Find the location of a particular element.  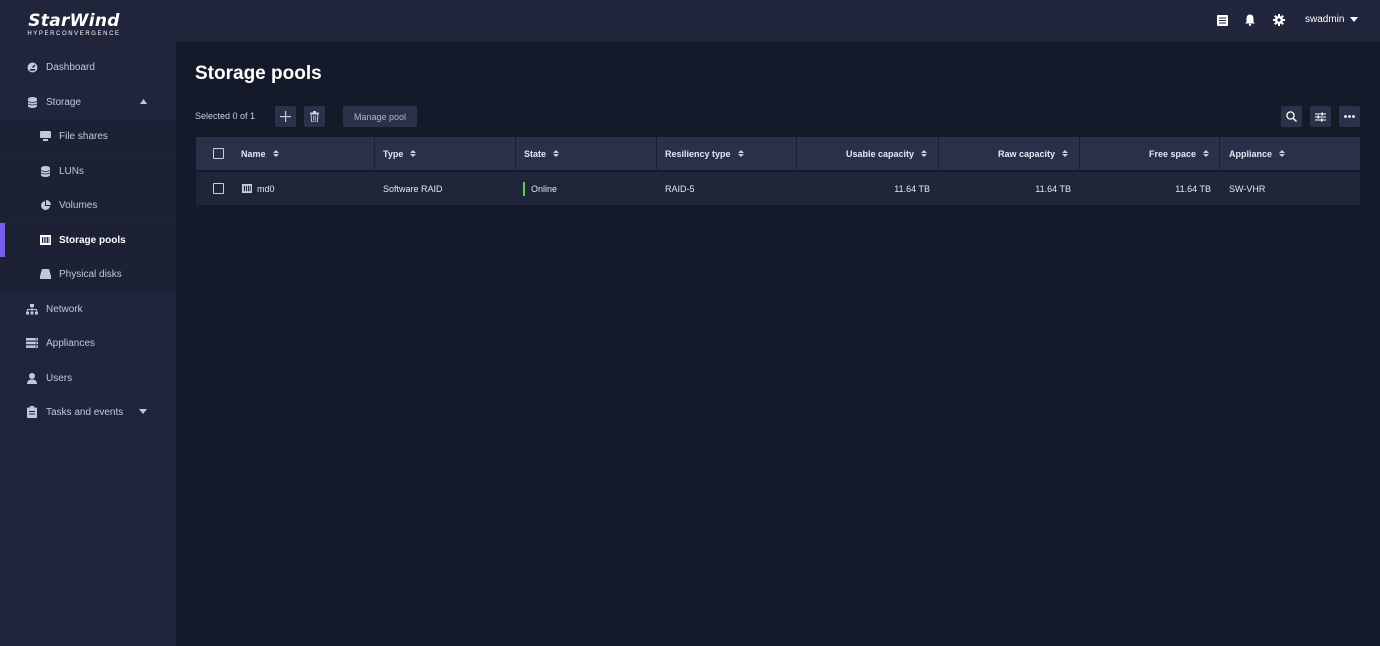

tasks-icon is located at coordinates (32, 412).